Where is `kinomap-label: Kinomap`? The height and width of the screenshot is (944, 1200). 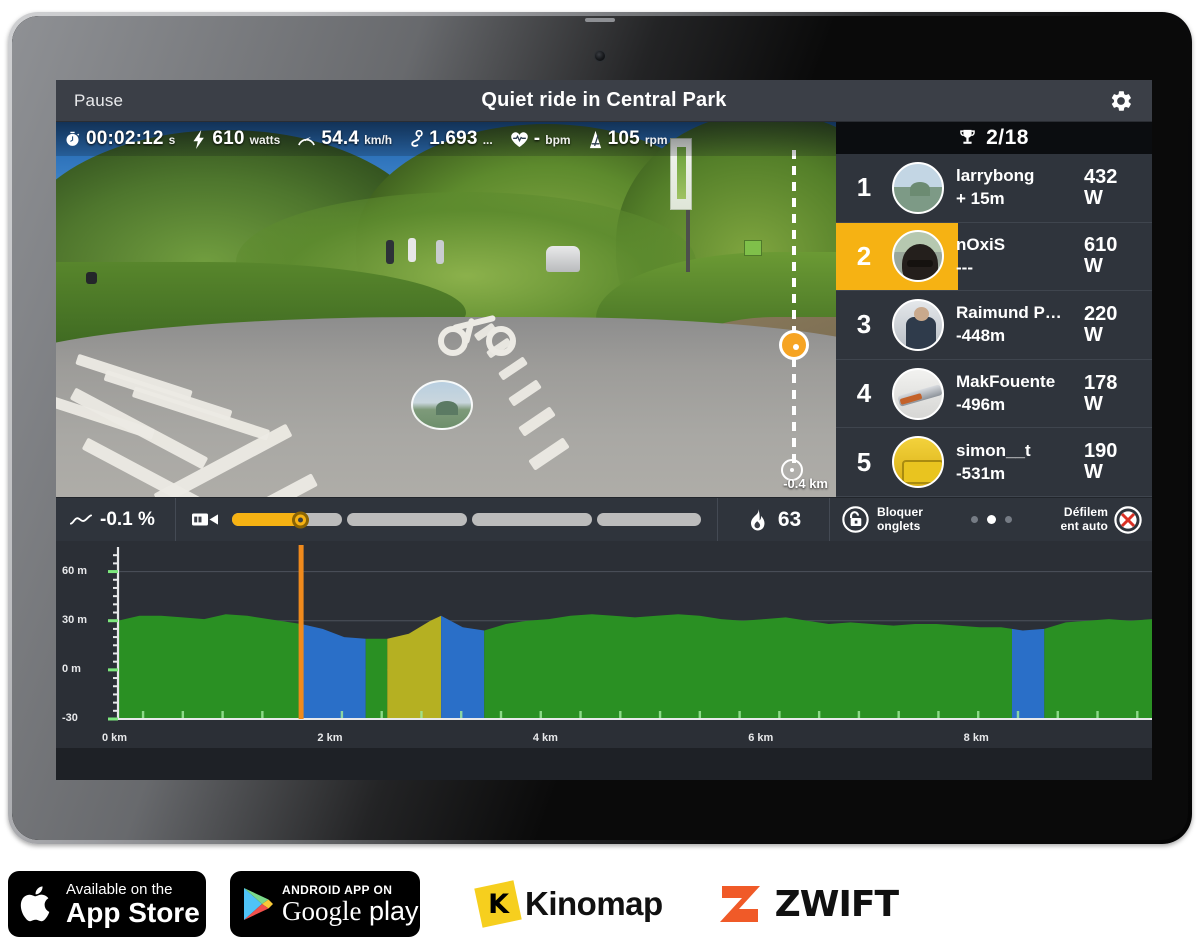
kinomap-label: Kinomap is located at coordinates (594, 903).